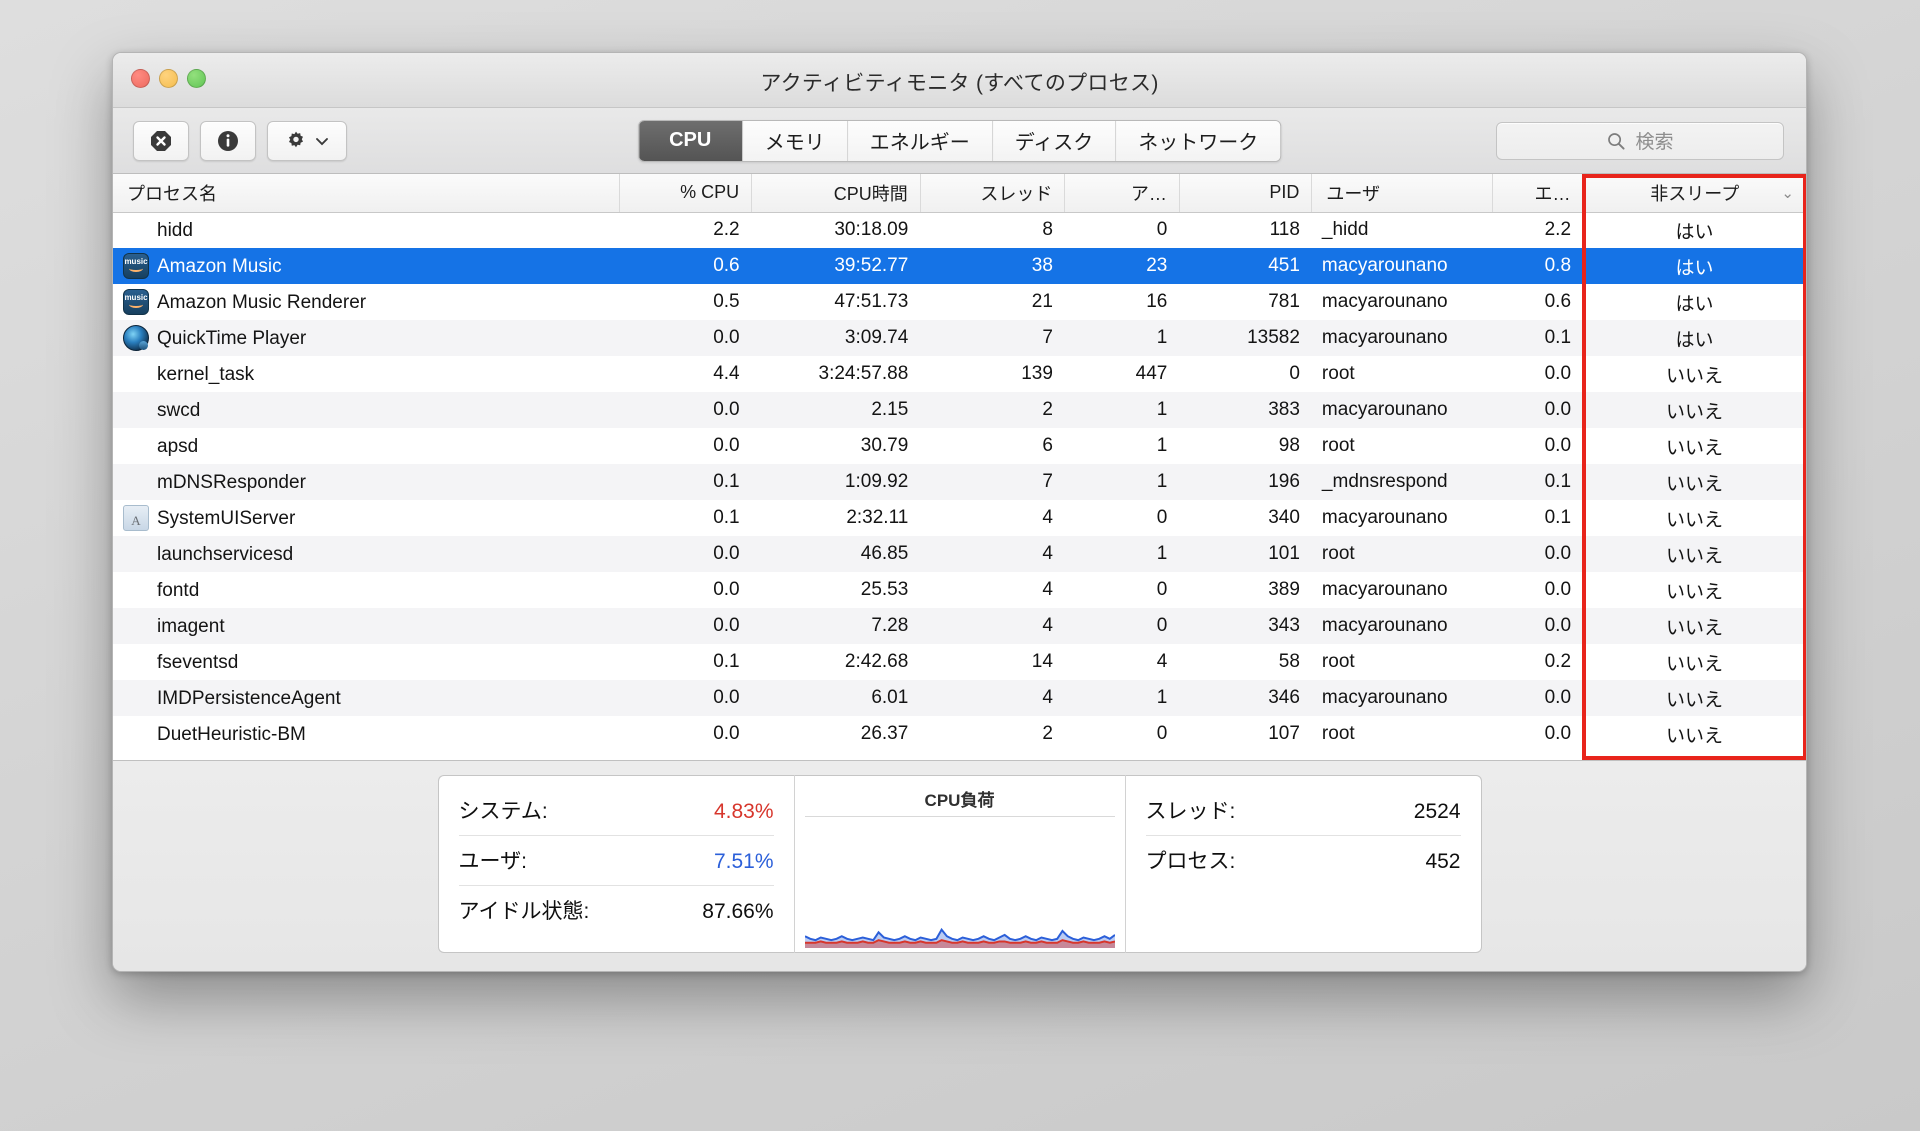  What do you see at coordinates (726, 373) in the screenshot?
I see `cell-cpu-percent: 4.4` at bounding box center [726, 373].